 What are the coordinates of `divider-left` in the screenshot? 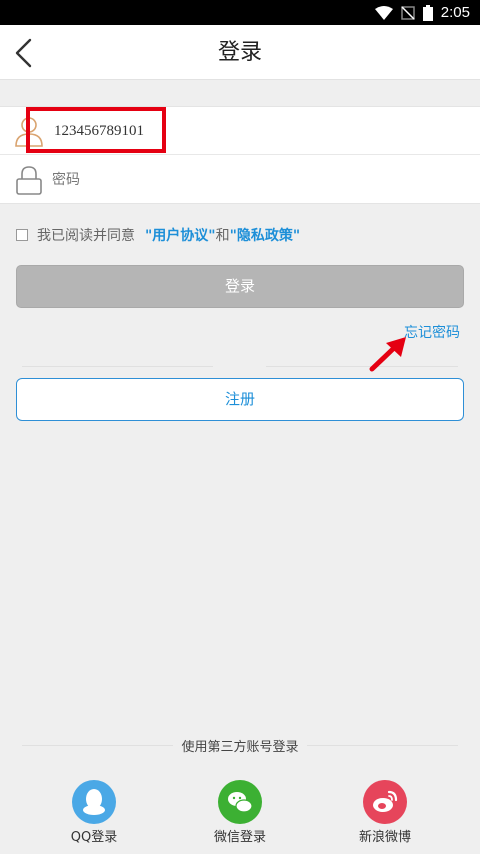 It's located at (117, 366).